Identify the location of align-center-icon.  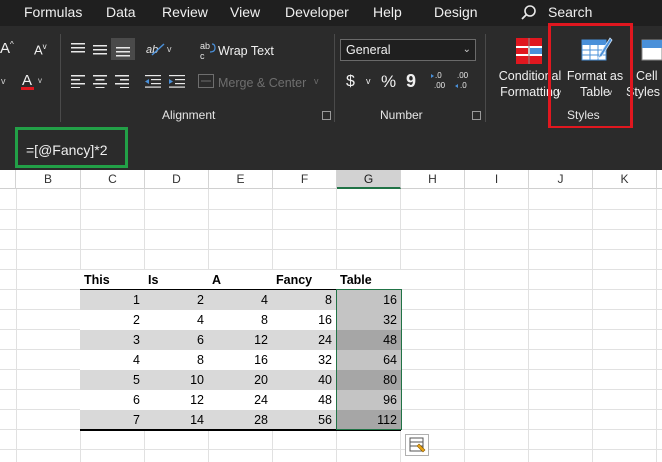
(100, 81).